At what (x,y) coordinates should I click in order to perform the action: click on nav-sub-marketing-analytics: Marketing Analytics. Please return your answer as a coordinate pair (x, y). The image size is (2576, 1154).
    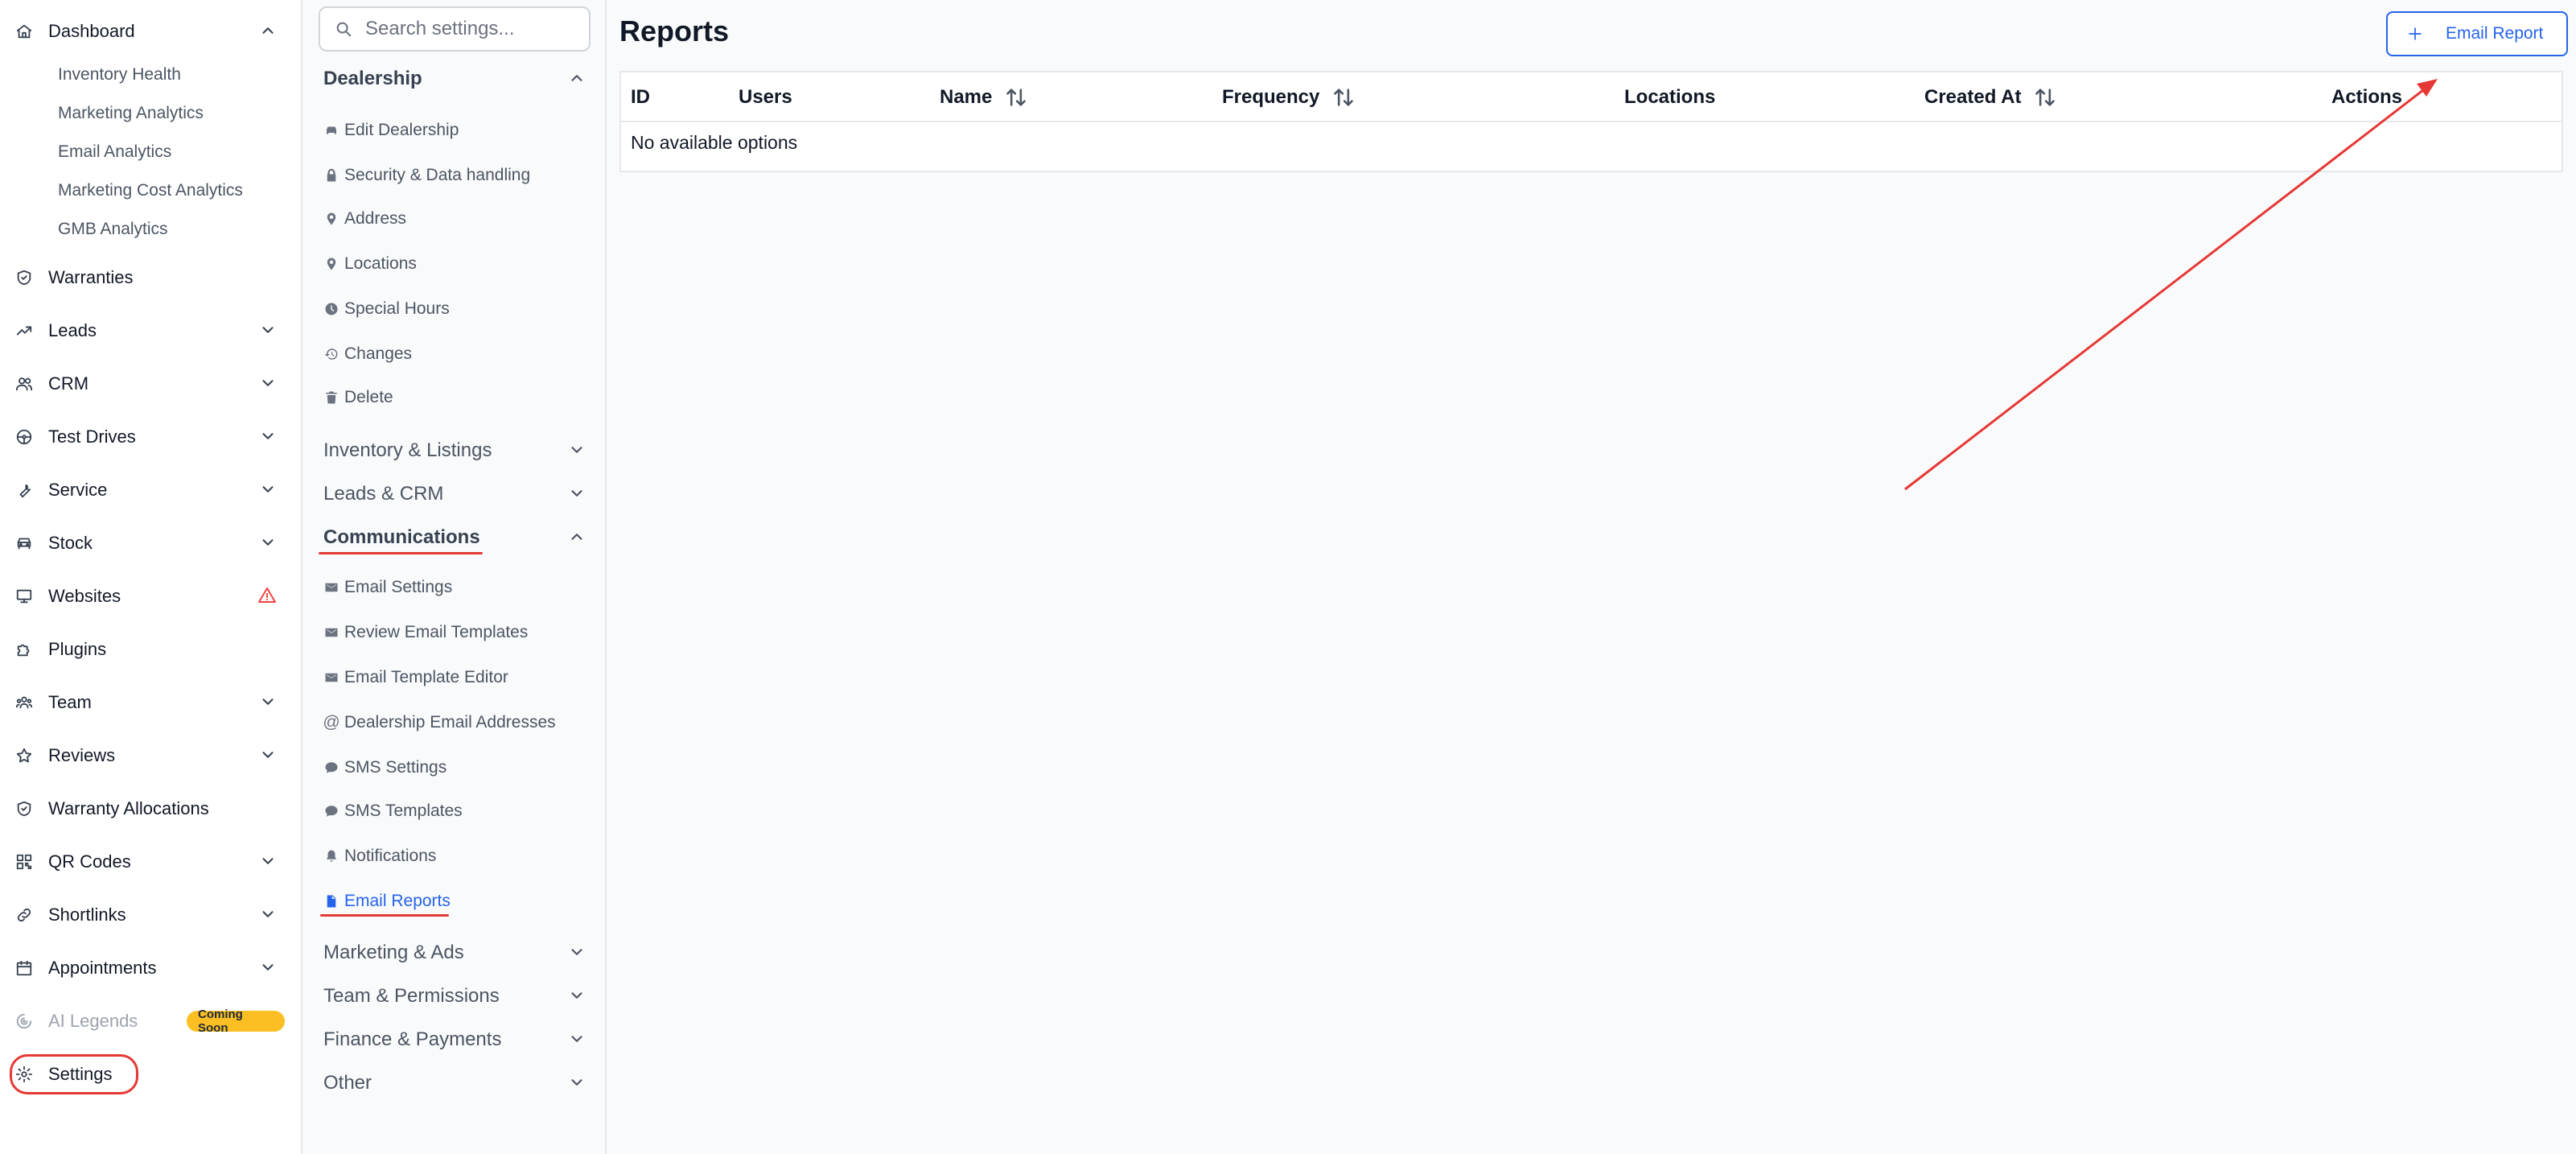
    Looking at the image, I should click on (131, 114).